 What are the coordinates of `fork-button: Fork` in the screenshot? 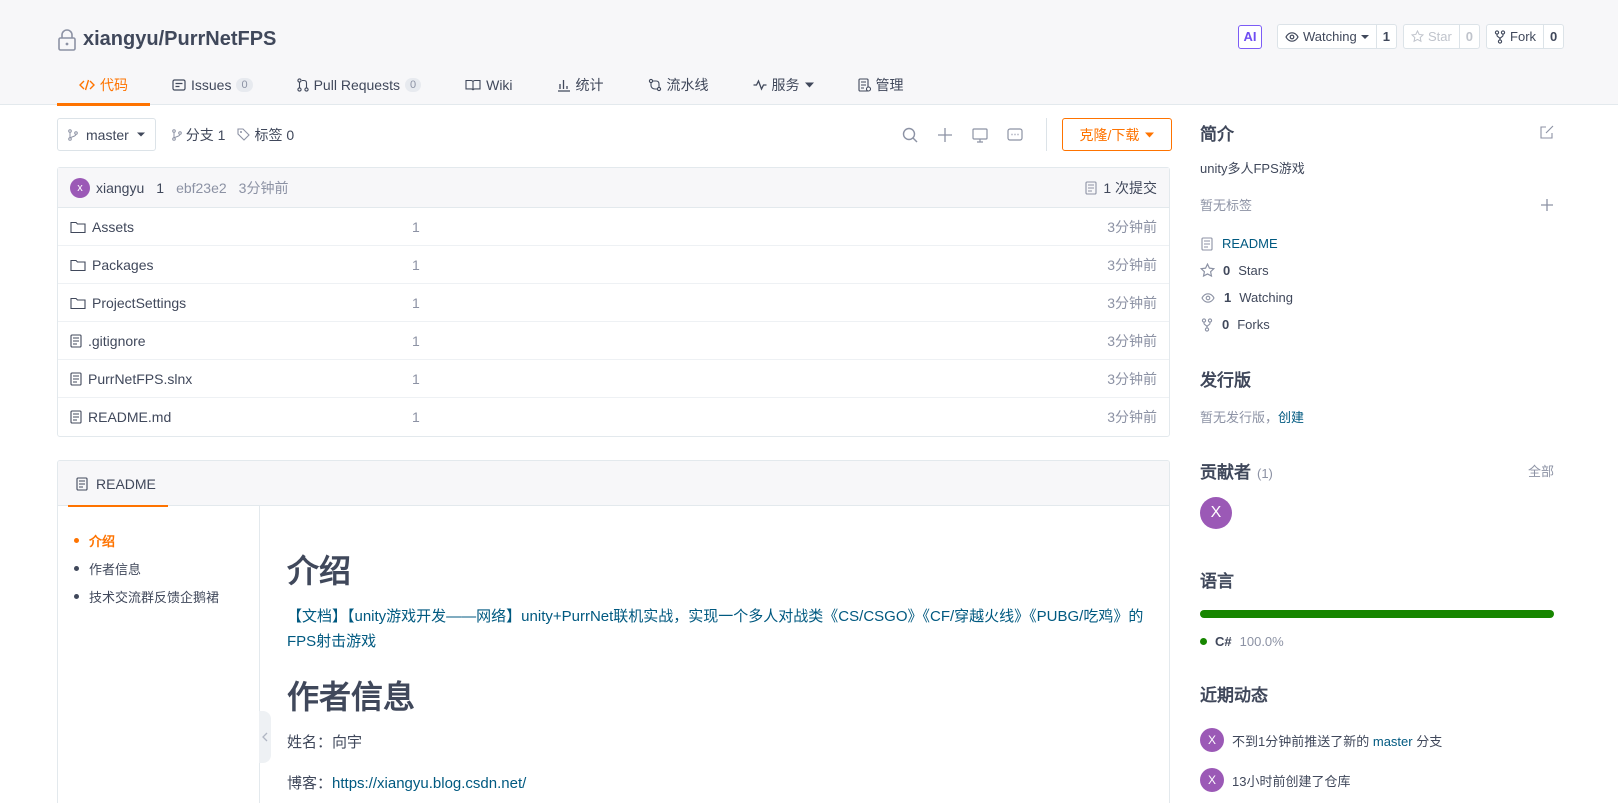 It's located at (1516, 36).